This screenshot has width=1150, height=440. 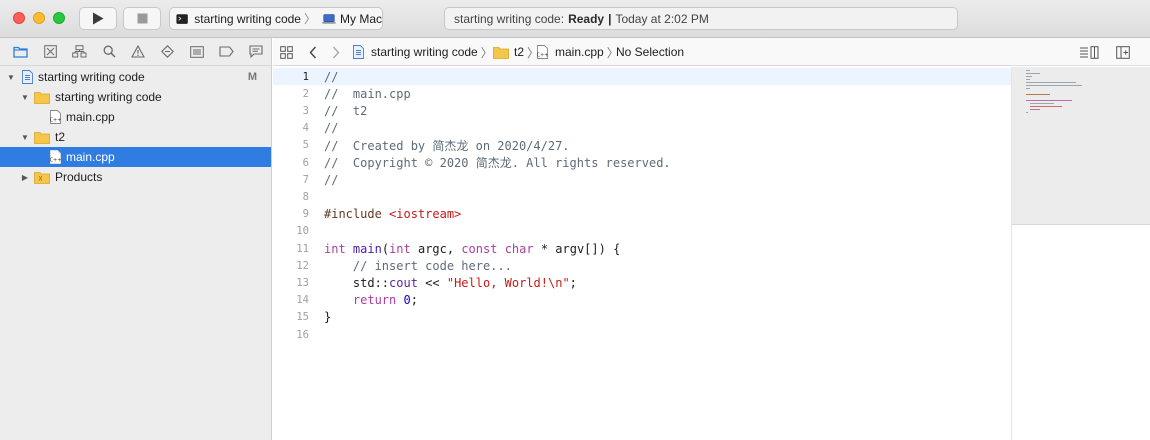 I want to click on code-line: 2 // main.cpp, so click(x=642, y=93).